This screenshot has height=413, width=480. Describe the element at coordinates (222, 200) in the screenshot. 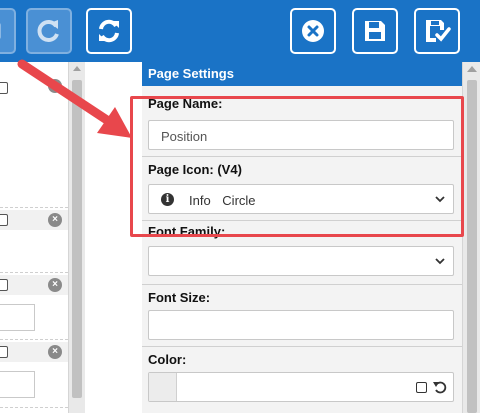

I see `page-icon-value: Info Circle` at that location.